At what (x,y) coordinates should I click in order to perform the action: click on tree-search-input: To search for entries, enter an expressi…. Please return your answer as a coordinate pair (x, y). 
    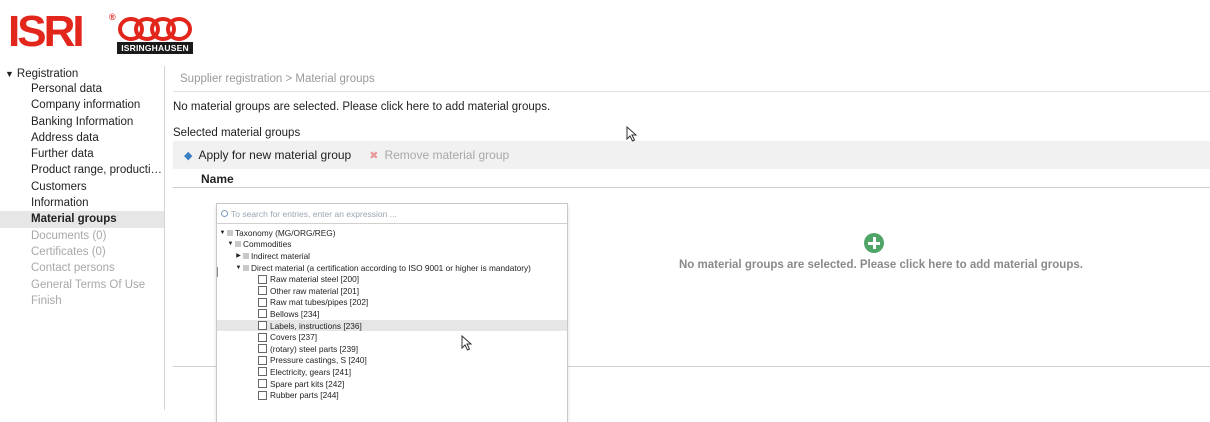
    Looking at the image, I should click on (392, 214).